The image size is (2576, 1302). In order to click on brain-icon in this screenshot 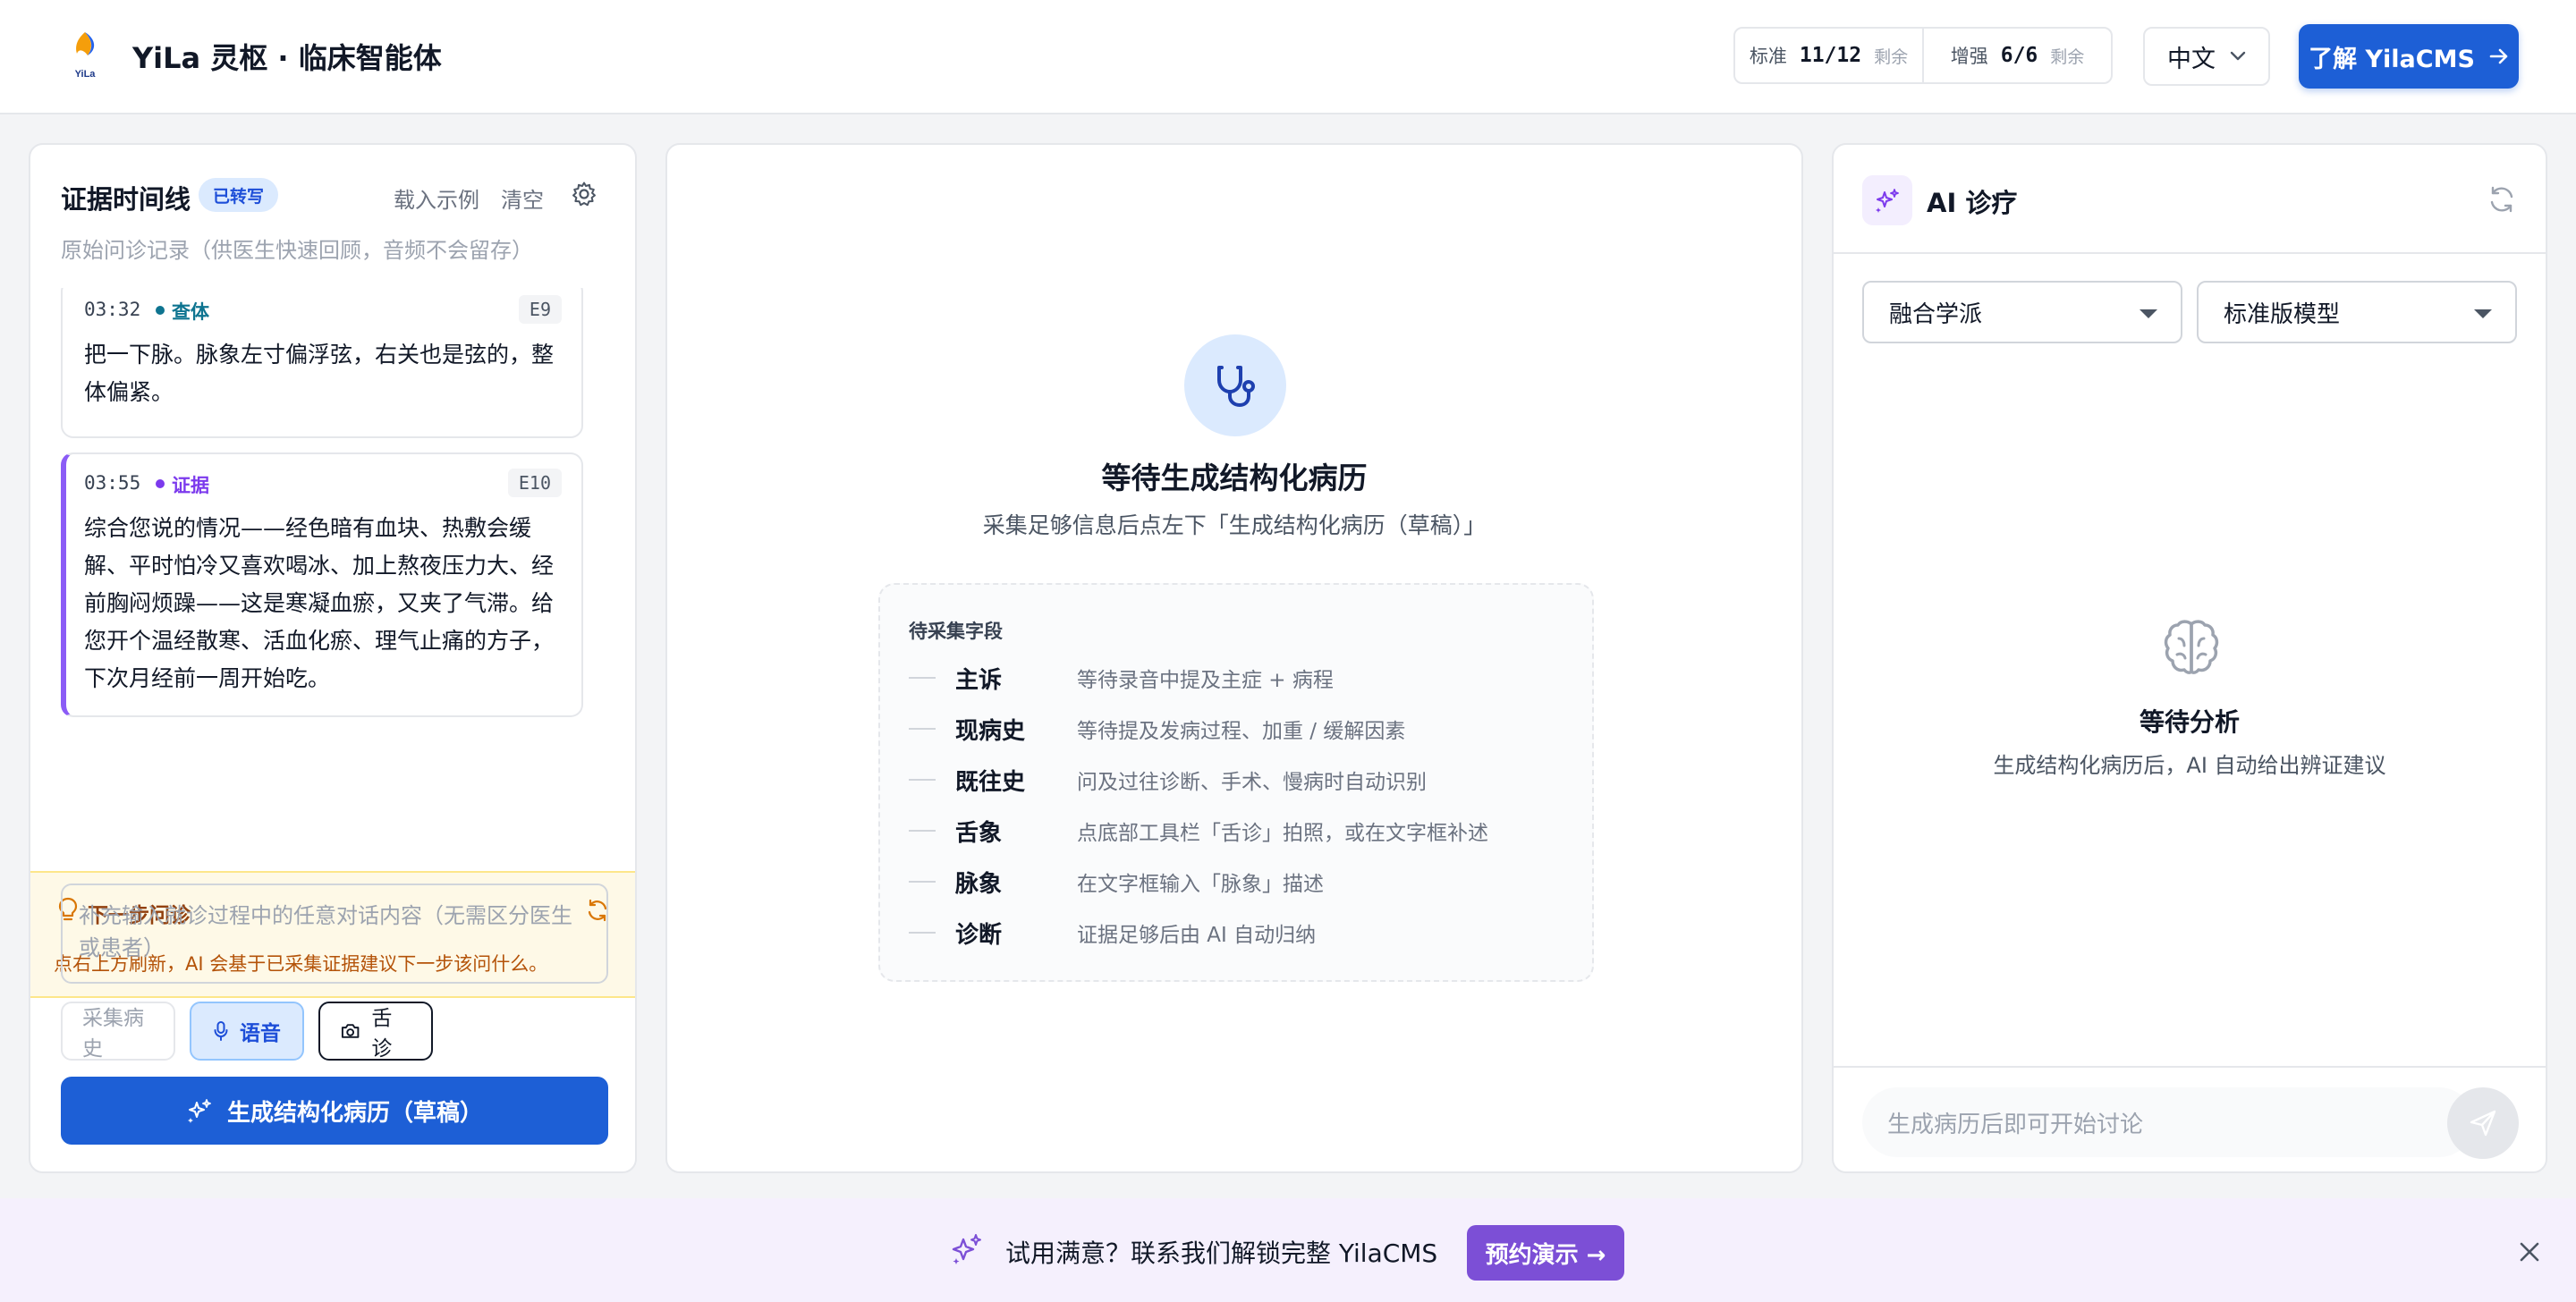, I will do `click(2191, 647)`.